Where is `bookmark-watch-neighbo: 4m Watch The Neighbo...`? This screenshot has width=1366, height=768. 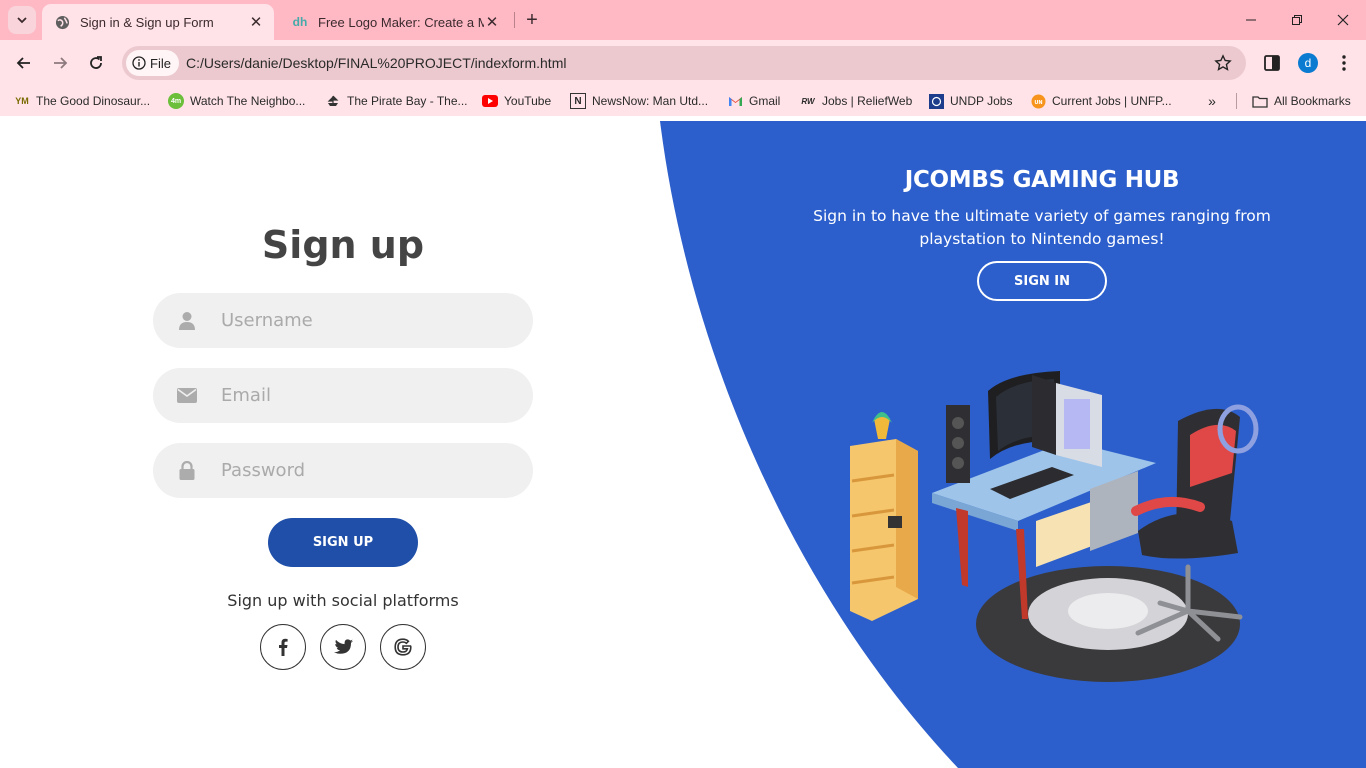 bookmark-watch-neighbo: 4m Watch The Neighbo... is located at coordinates (236, 101).